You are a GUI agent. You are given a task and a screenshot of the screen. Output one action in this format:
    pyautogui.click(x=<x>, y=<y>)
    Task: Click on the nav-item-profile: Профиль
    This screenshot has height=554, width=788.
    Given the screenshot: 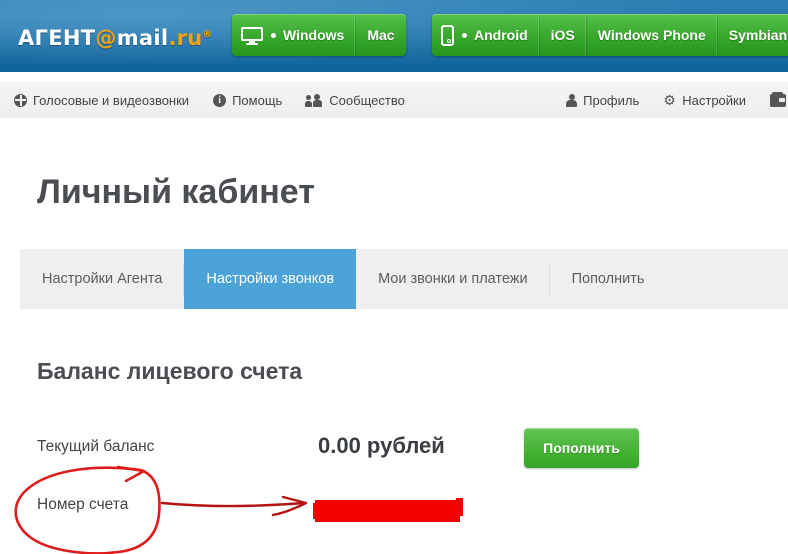 What is the action you would take?
    pyautogui.click(x=602, y=100)
    